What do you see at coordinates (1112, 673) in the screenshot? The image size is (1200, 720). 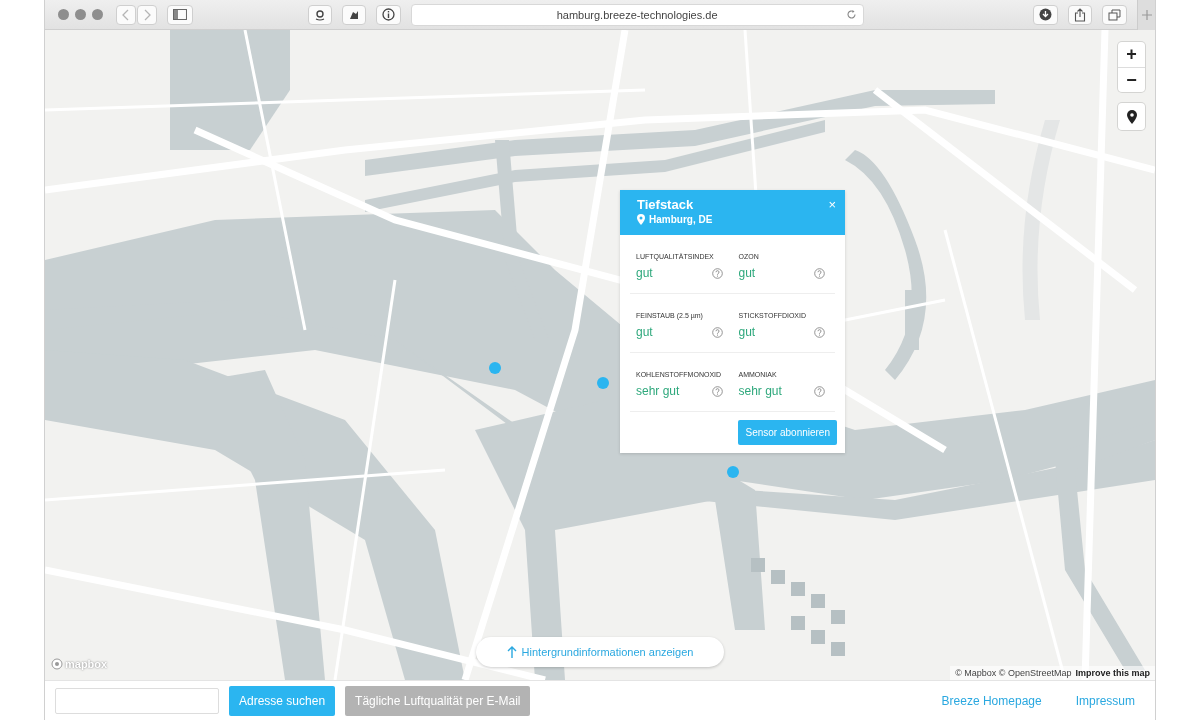 I see `improve-map-link: Improve this map` at bounding box center [1112, 673].